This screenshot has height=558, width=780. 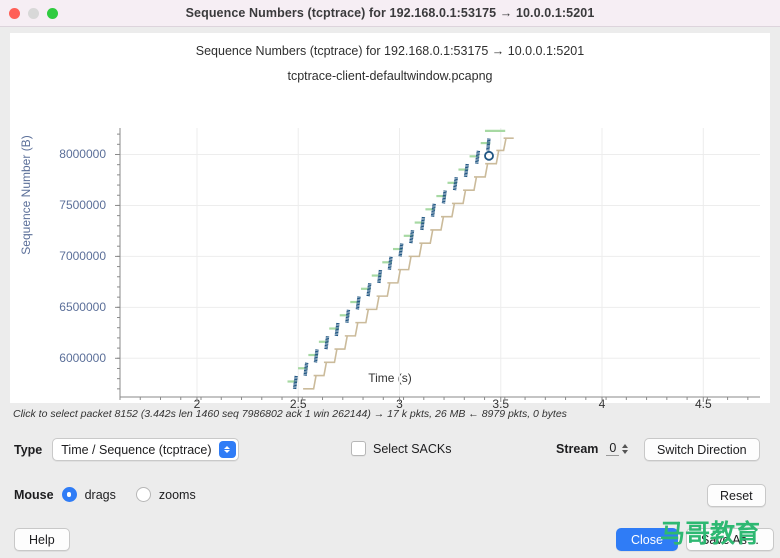 What do you see at coordinates (28, 449) in the screenshot?
I see `type-label: Type` at bounding box center [28, 449].